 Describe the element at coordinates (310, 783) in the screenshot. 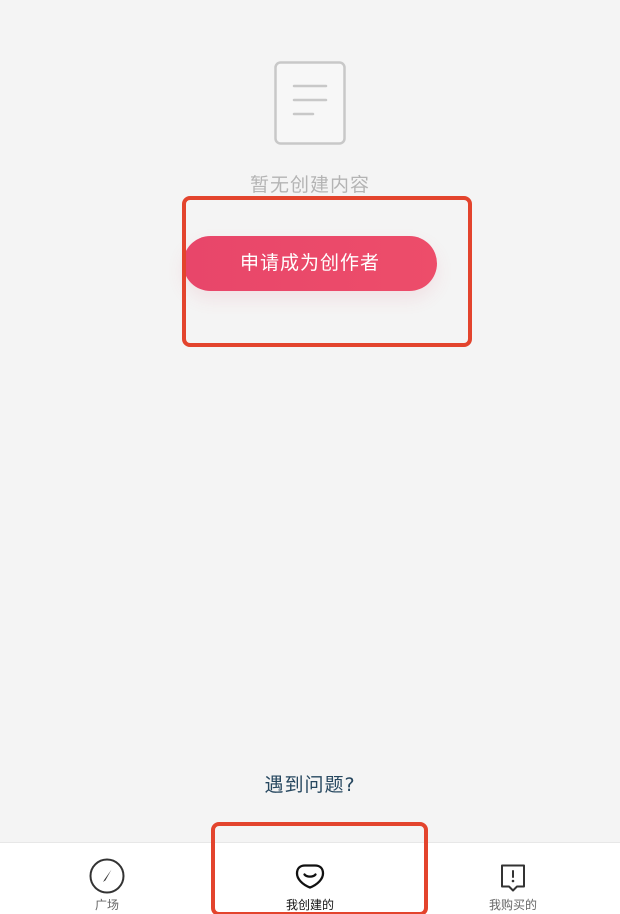

I see `help-link: 遇到问题?` at that location.